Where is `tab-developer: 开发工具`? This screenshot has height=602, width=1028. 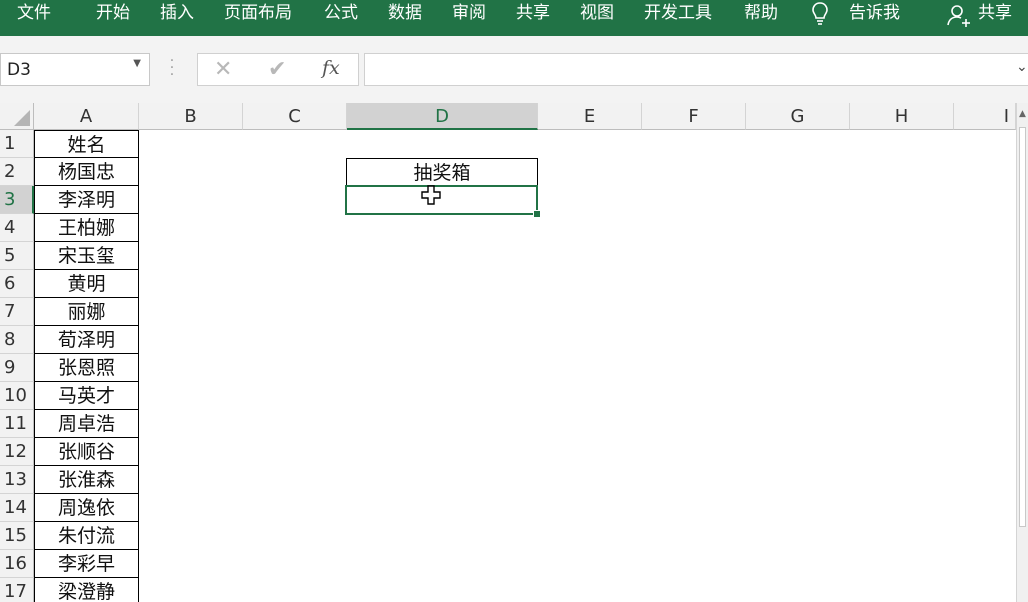 tab-developer: 开发工具 is located at coordinates (678, 13).